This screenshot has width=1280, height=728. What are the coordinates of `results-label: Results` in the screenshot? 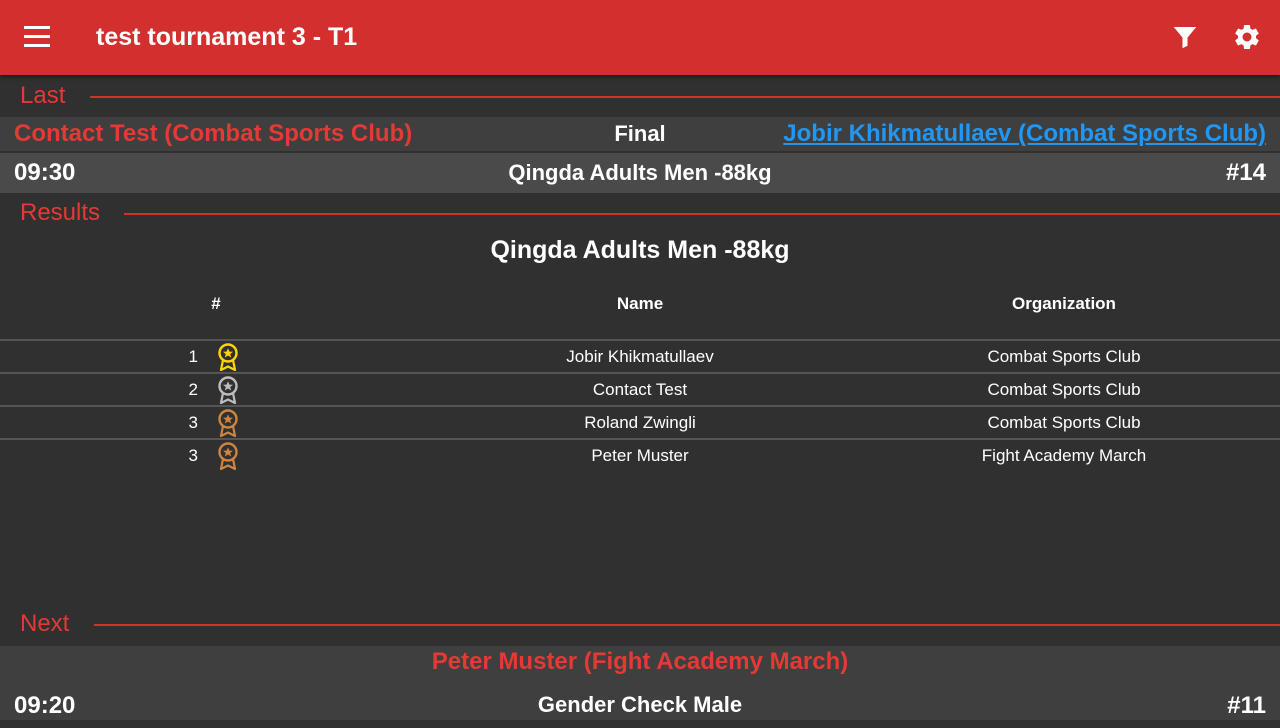 It's located at (60, 212).